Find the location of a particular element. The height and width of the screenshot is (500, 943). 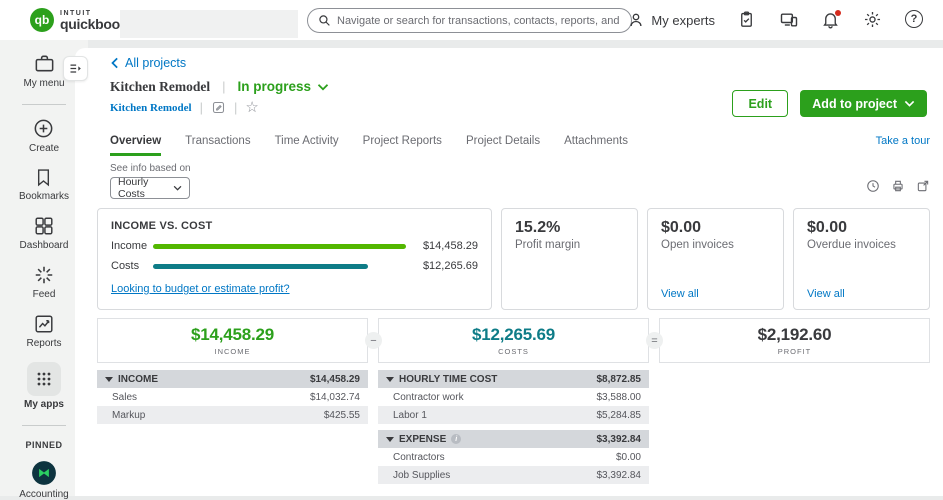

global-search is located at coordinates (469, 20).